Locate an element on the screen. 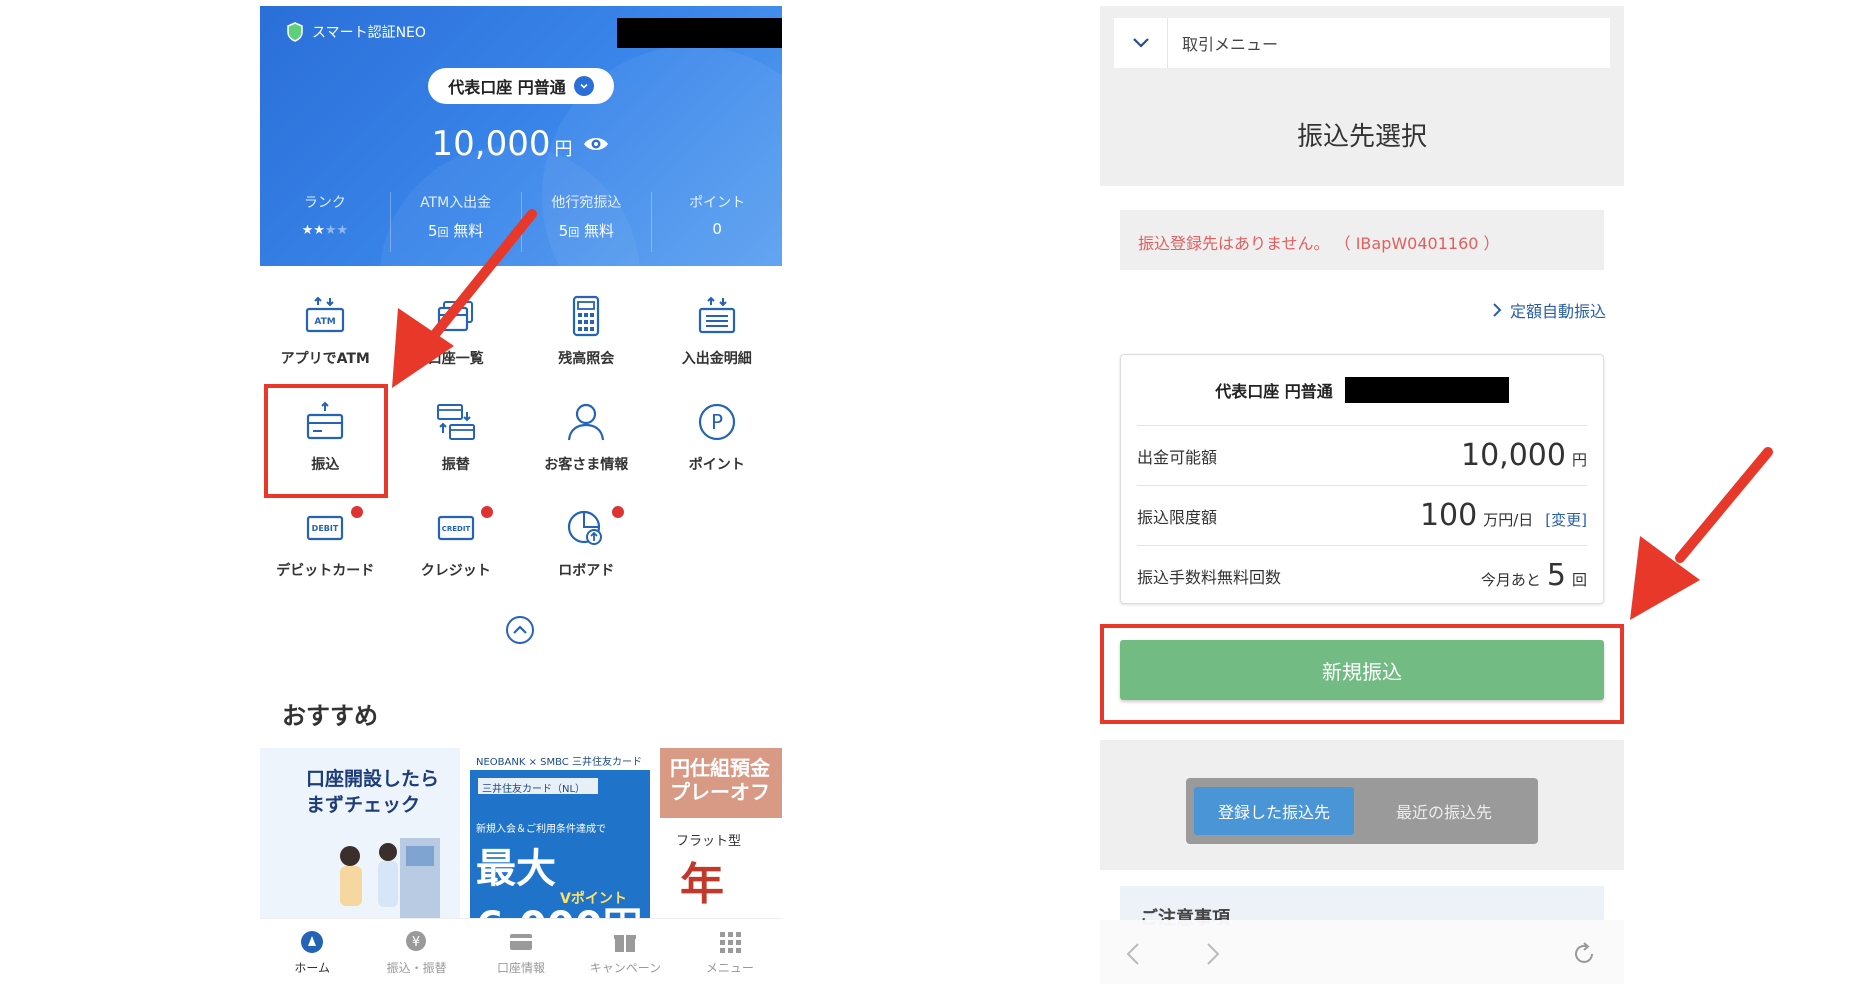  menu-customer-info: お客さま情報 is located at coordinates (586, 453).